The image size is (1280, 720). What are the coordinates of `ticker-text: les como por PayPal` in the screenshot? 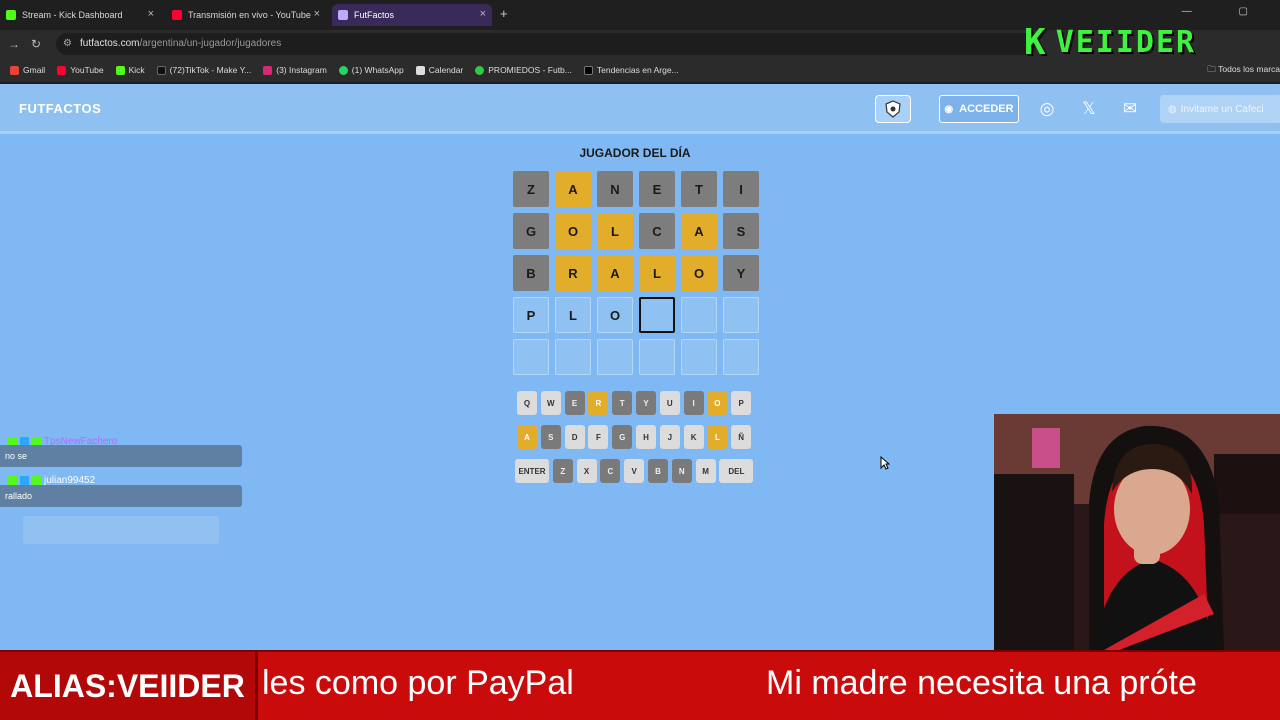 It's located at (418, 683).